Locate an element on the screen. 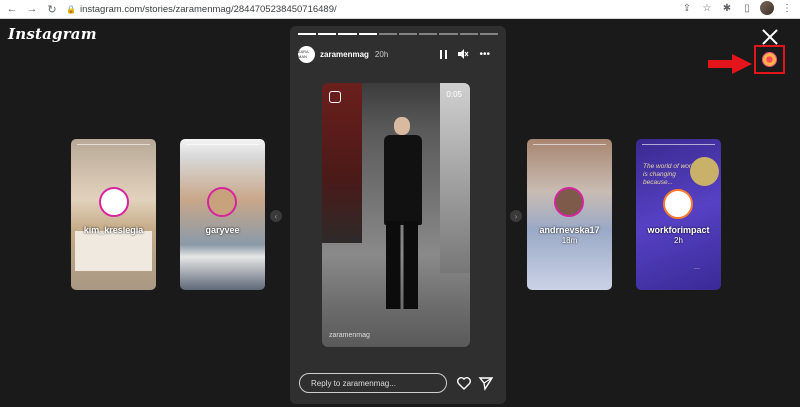  story-time: 20h is located at coordinates (381, 54).